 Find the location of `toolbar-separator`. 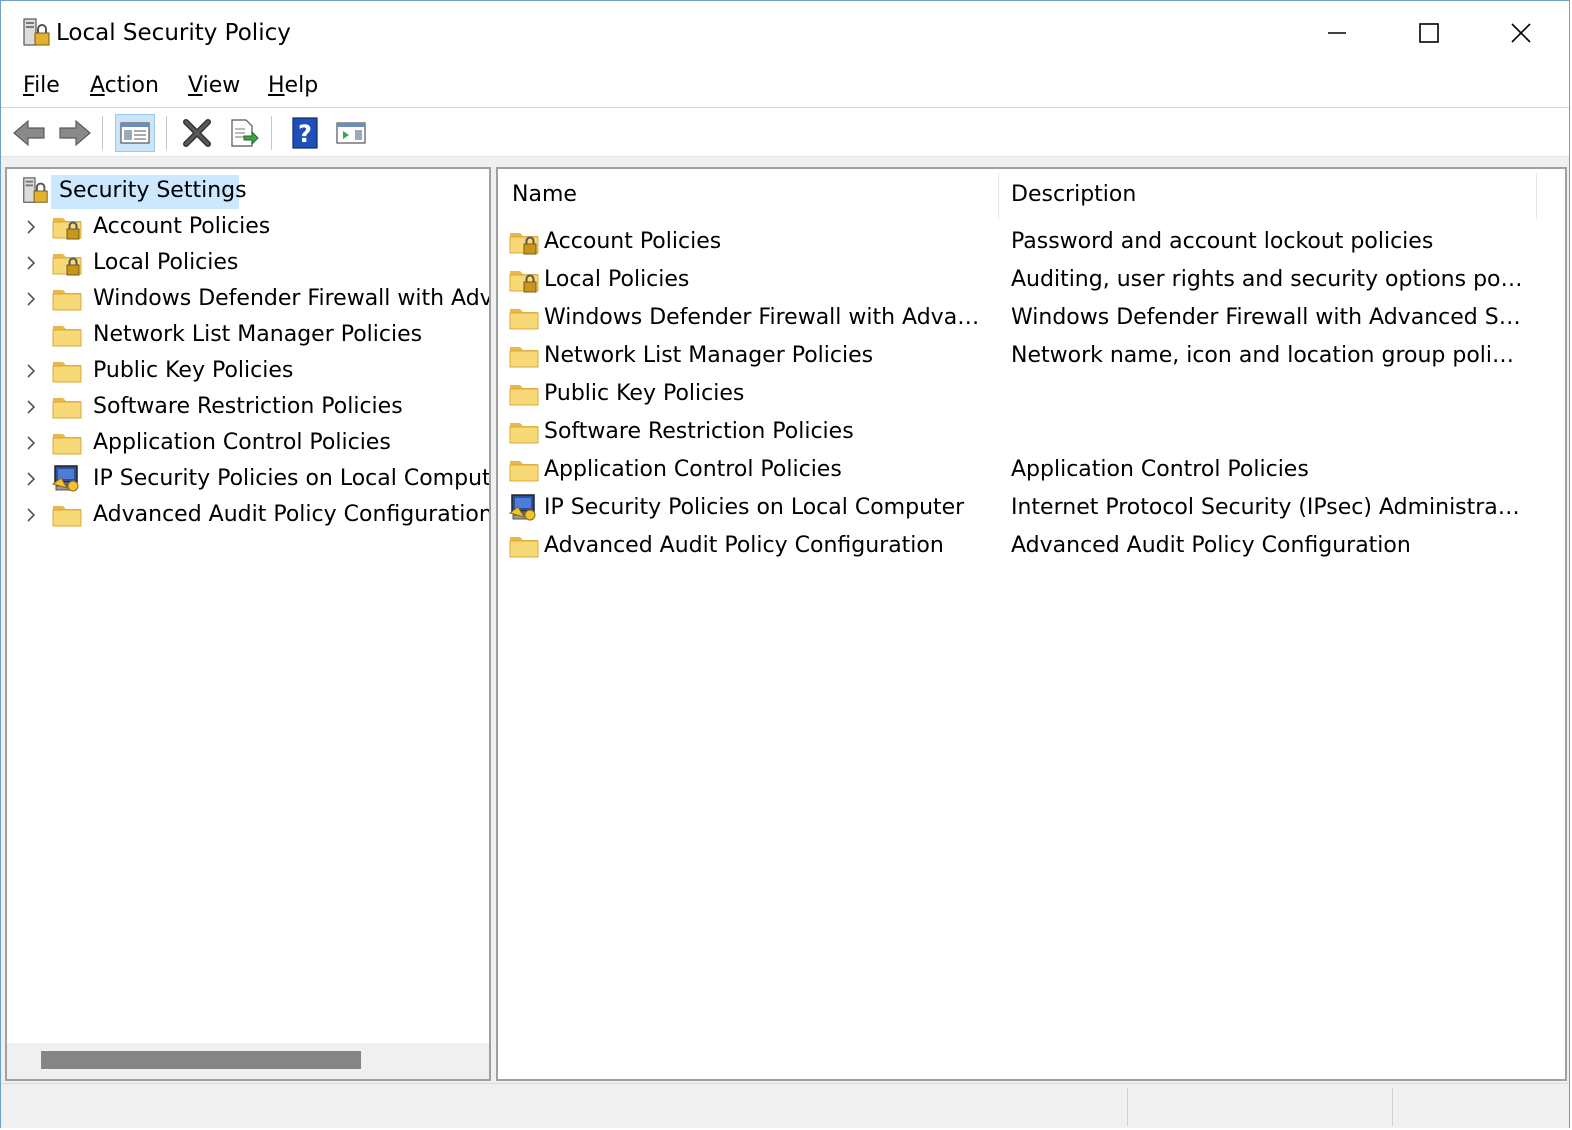

toolbar-separator is located at coordinates (271, 133).